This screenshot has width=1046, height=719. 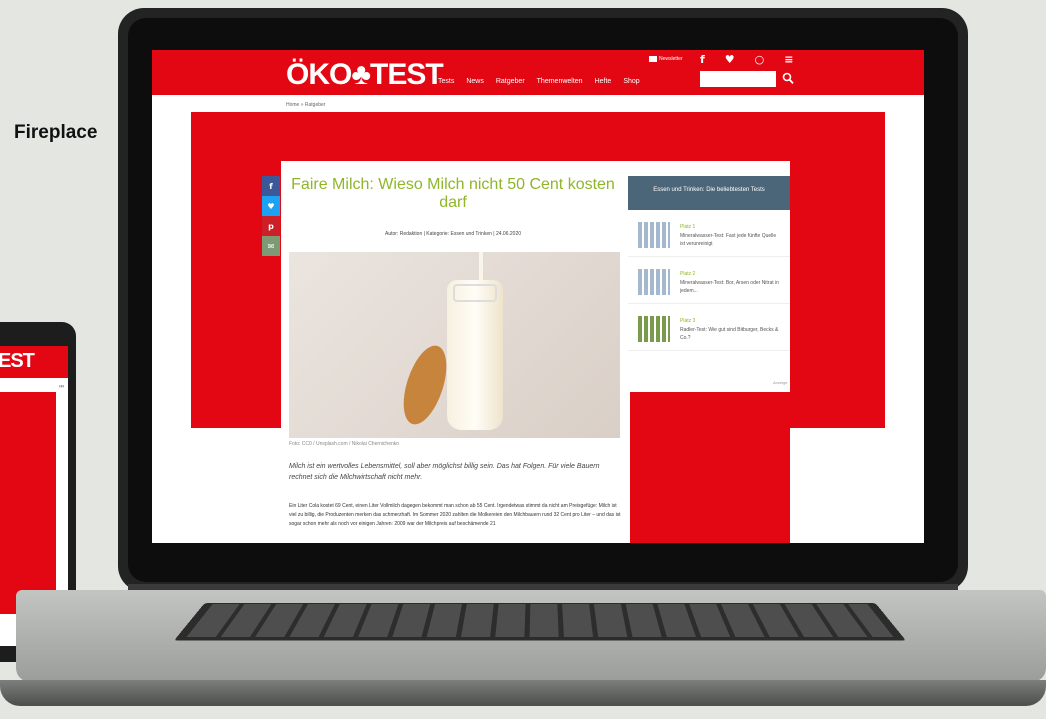 What do you see at coordinates (710, 467) in the screenshot?
I see `red-ad-block` at bounding box center [710, 467].